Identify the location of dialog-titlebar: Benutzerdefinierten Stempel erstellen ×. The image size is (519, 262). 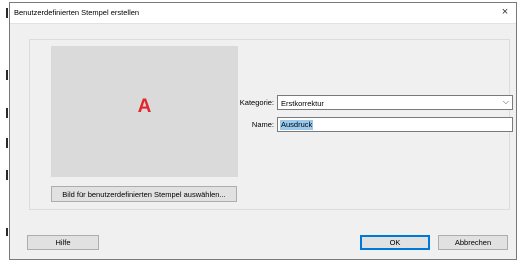
(263, 13).